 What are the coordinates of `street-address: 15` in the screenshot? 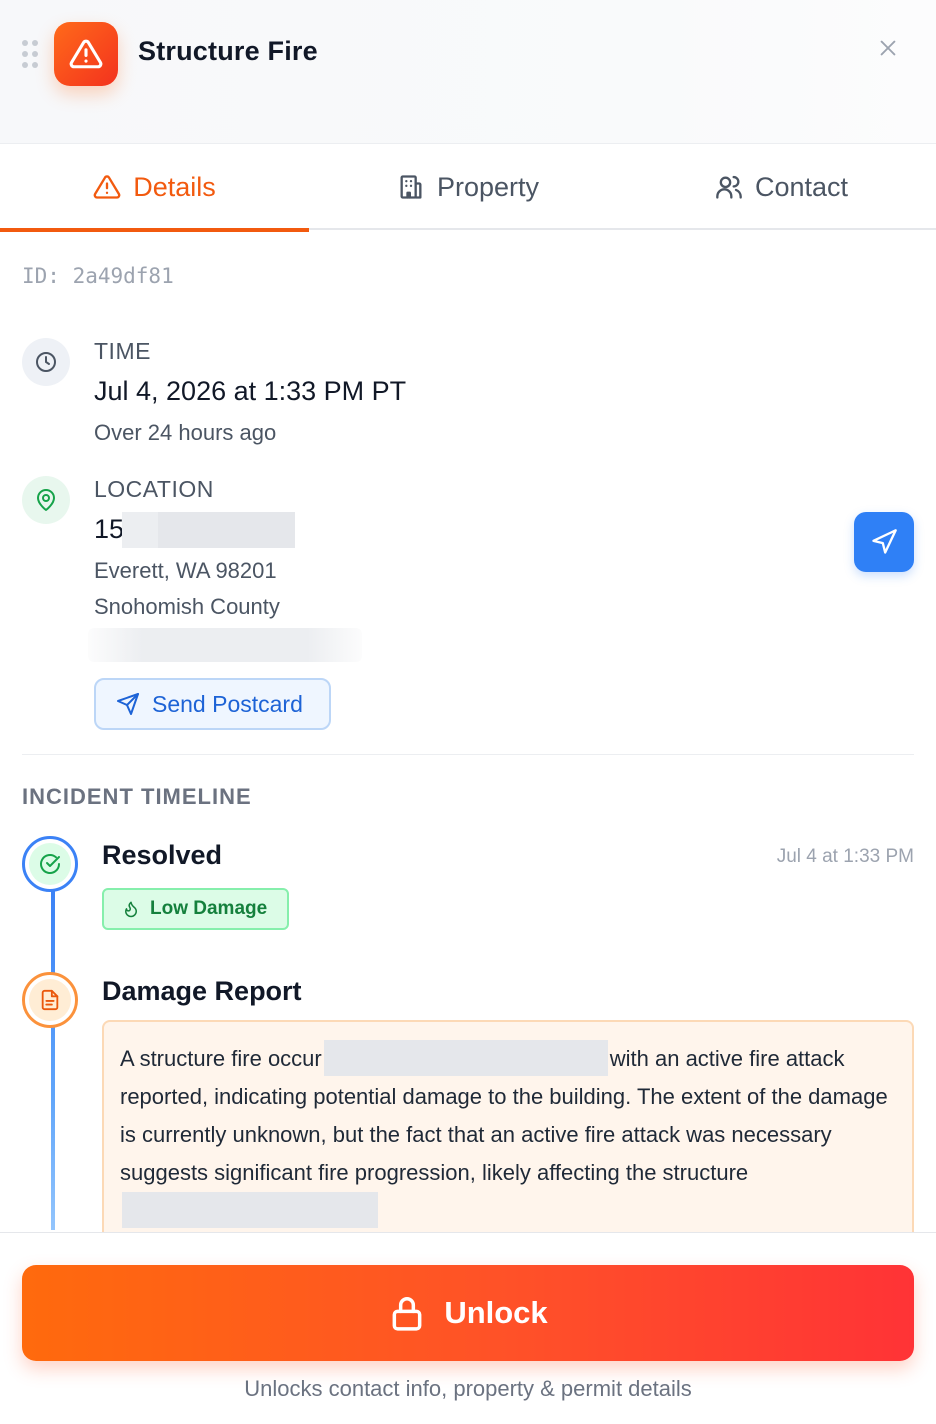 It's located at (109, 529).